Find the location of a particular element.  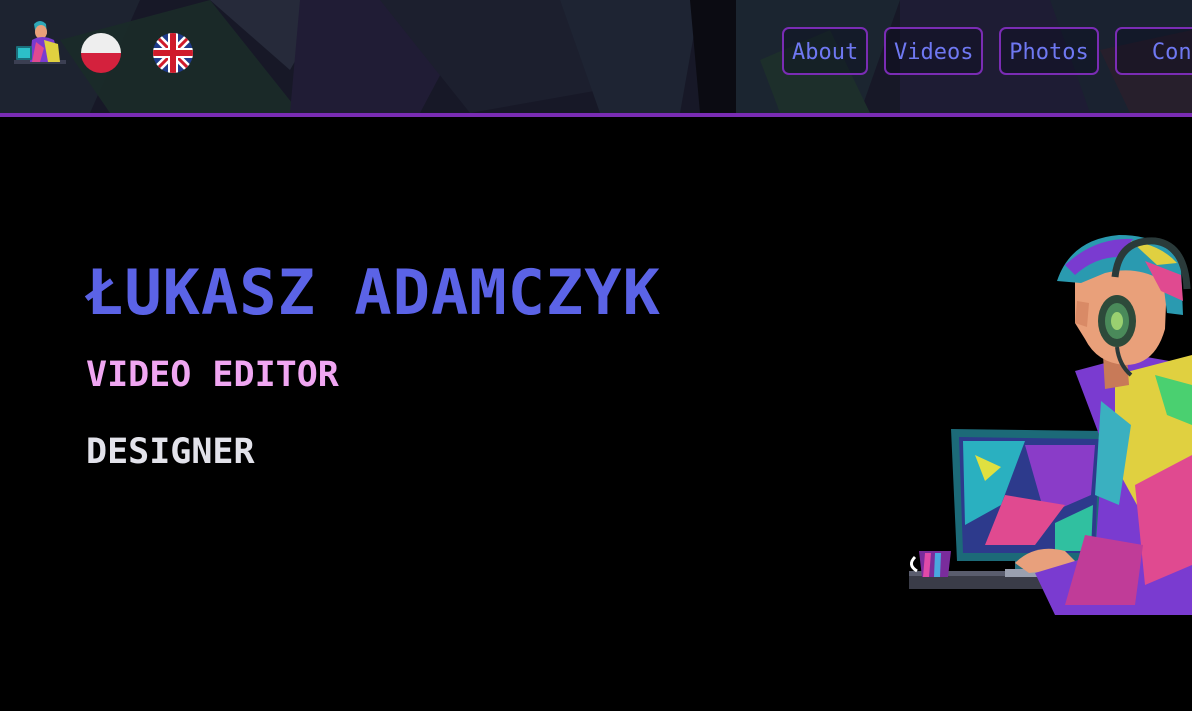

video-editor-at-computer-illustration is located at coordinates (1050, 425).